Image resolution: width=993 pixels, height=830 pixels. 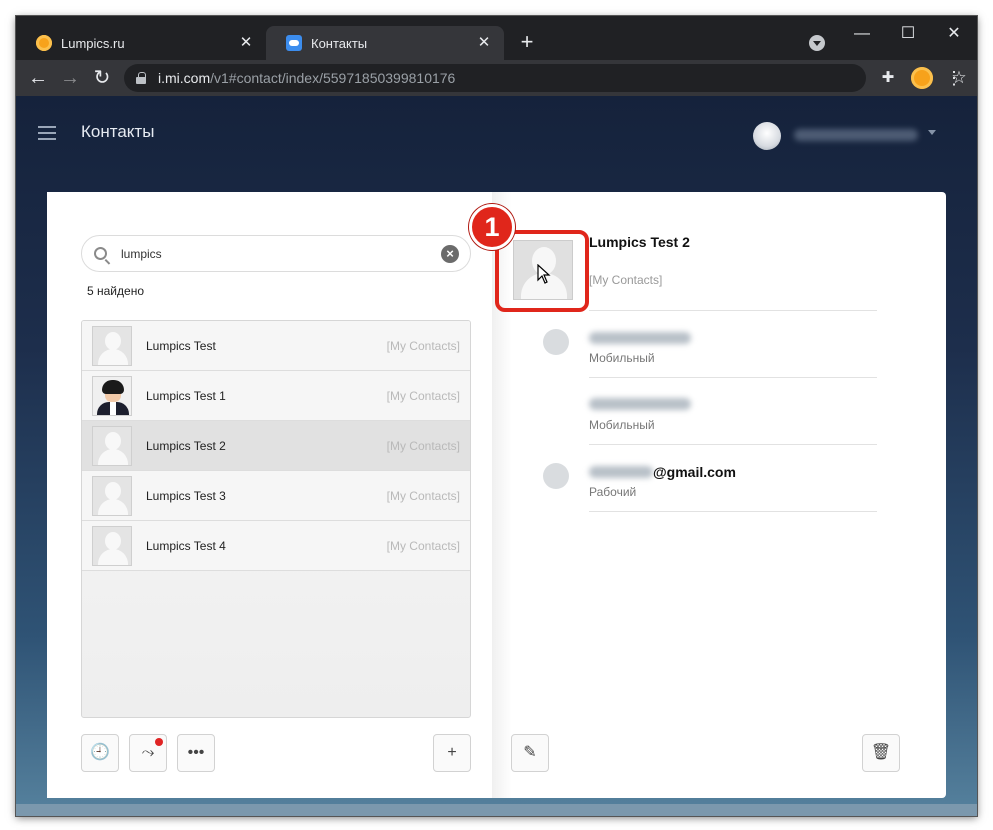 What do you see at coordinates (527, 42) in the screenshot?
I see `new-tab-plus-icon: +` at bounding box center [527, 42].